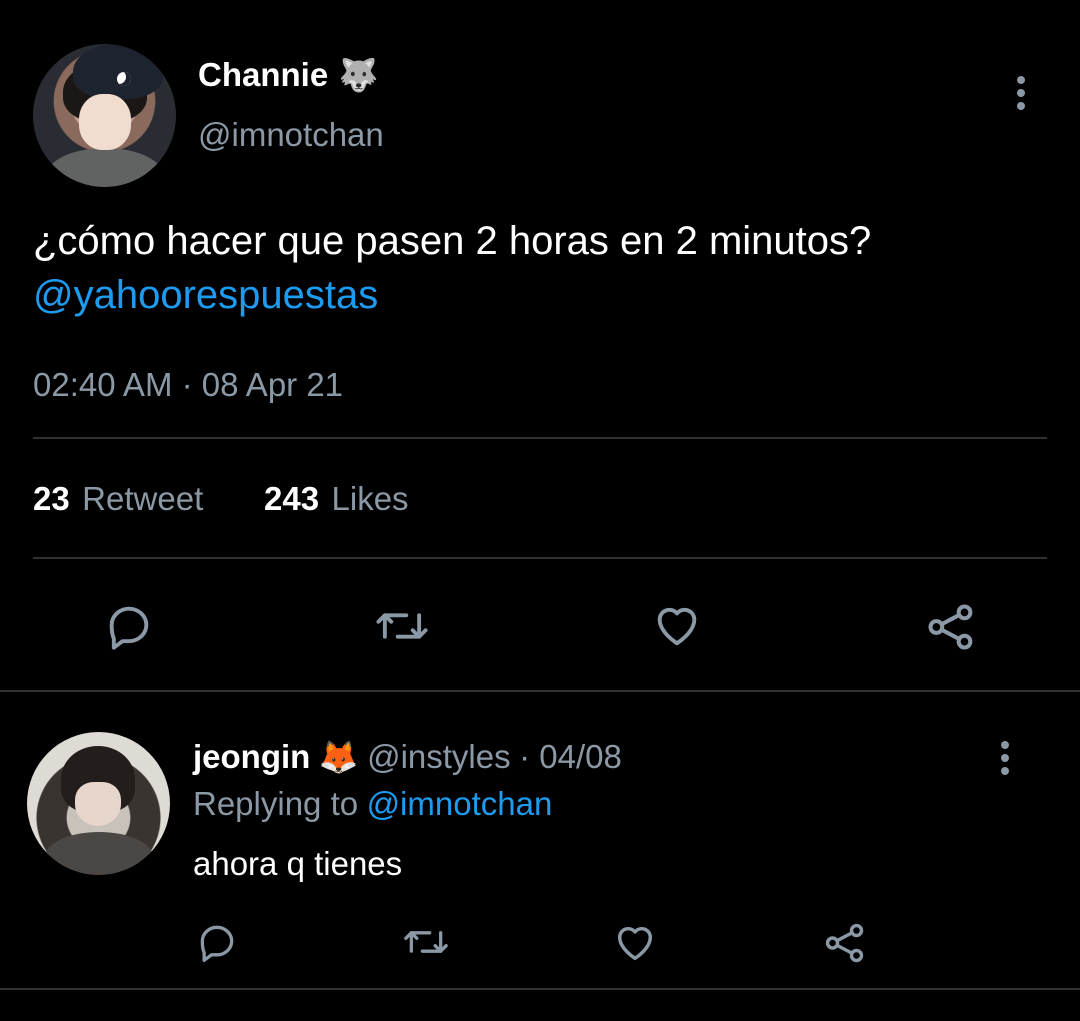  I want to click on like-button, so click(677, 626).